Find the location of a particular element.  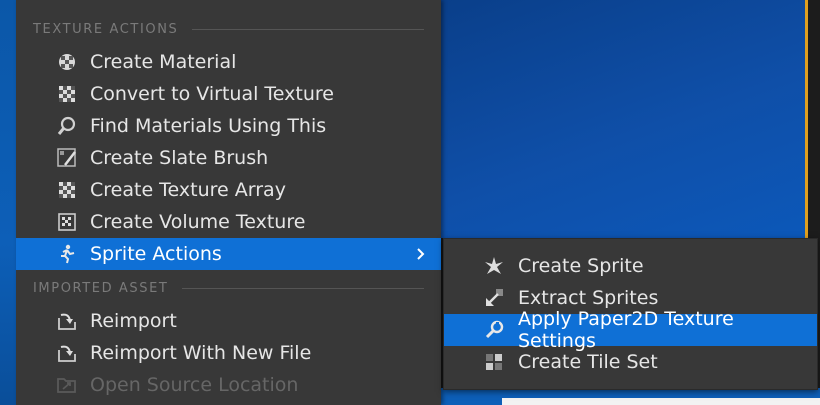

menu-item-label: Find Materials Using This is located at coordinates (208, 126).